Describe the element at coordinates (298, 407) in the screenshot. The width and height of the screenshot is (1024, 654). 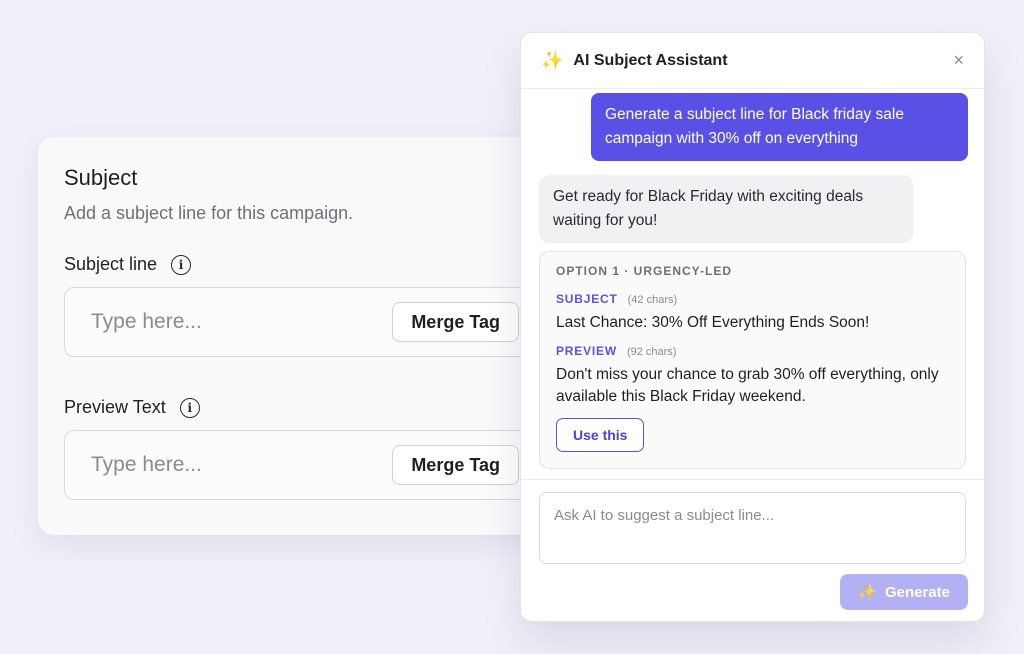
I see `preview-text-label-row: Preview Text i` at that location.